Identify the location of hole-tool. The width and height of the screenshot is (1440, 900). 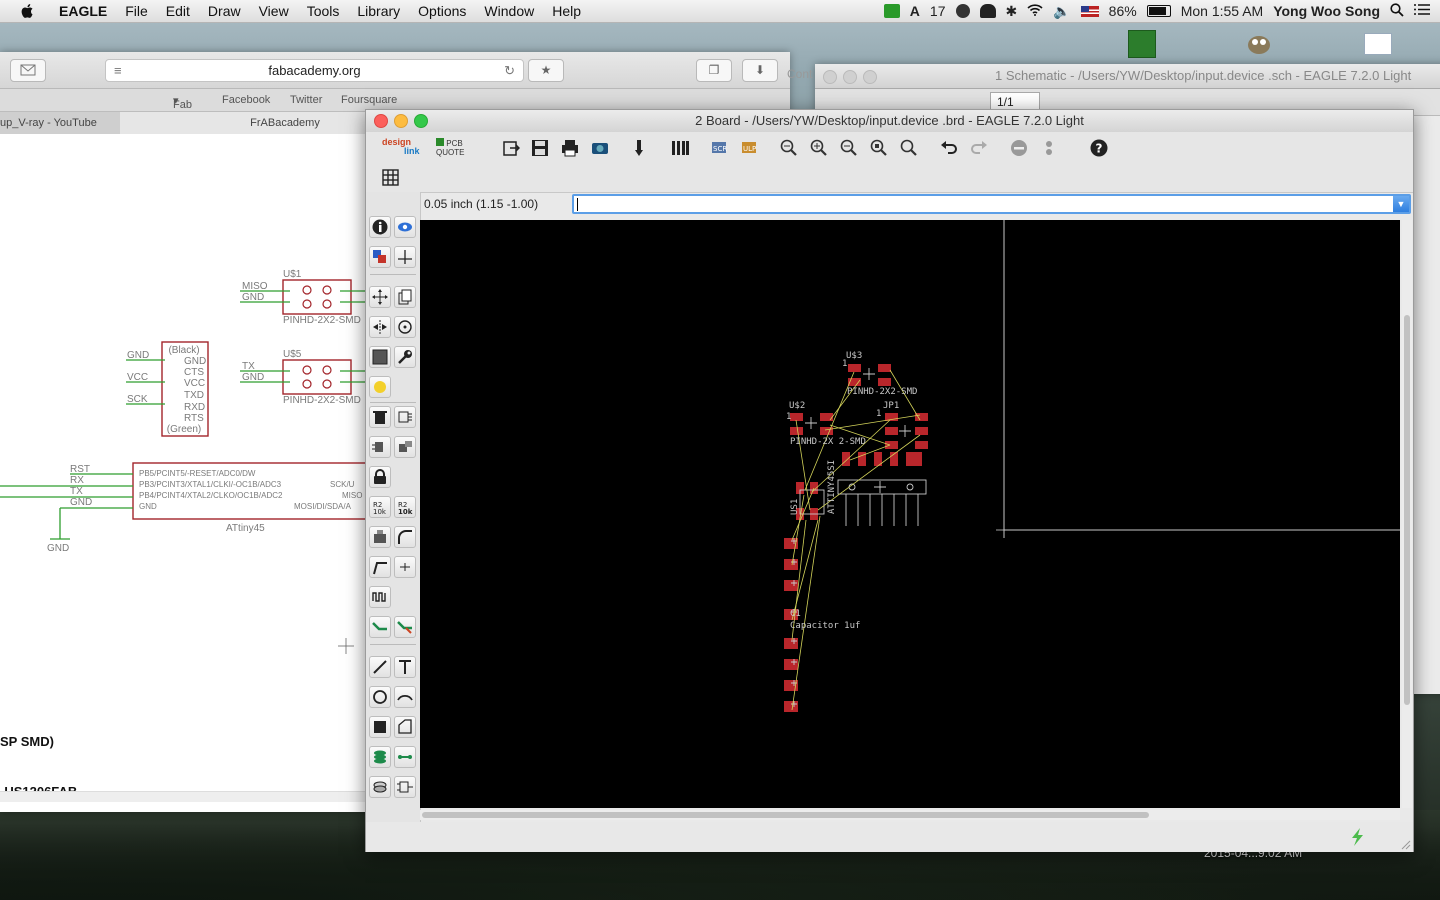
(380, 787).